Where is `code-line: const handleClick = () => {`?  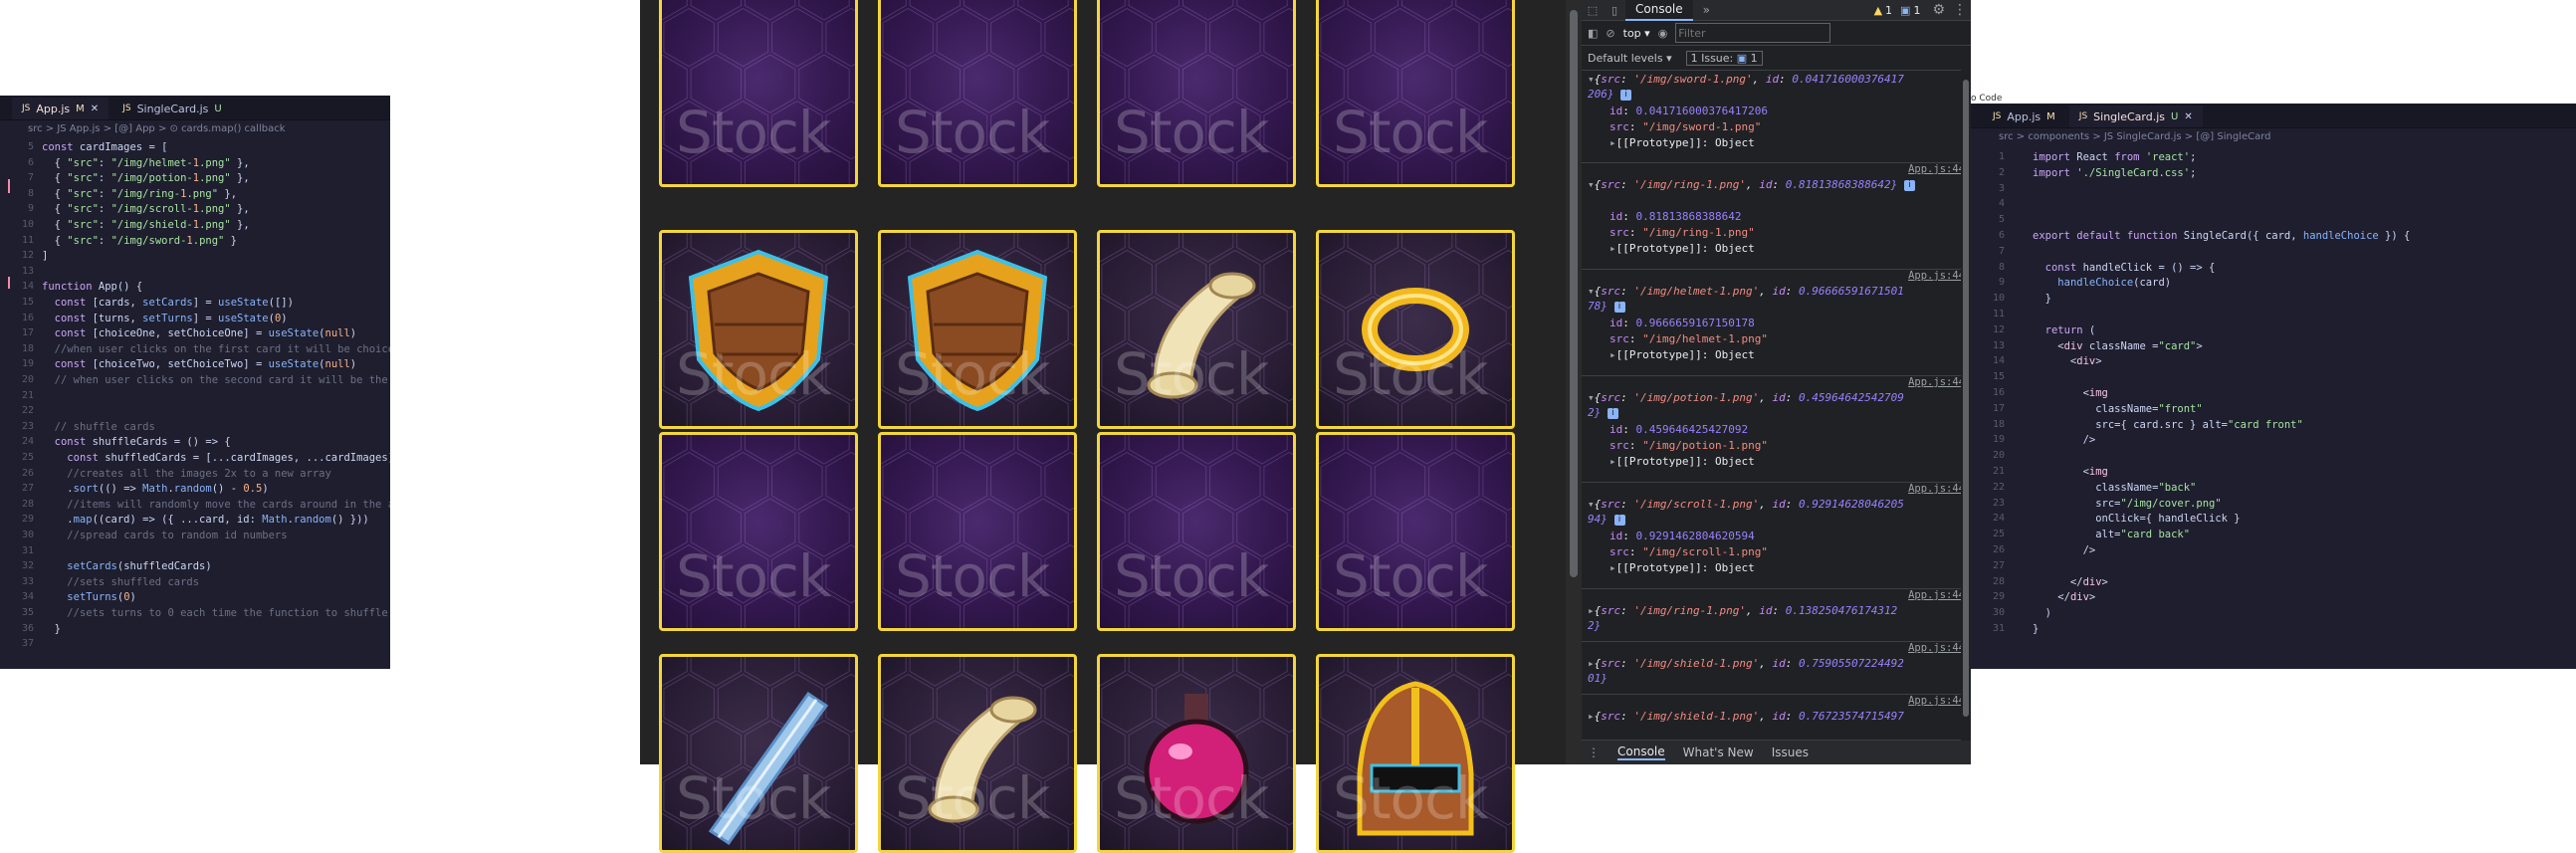
code-line: const handleClick = () => { is located at coordinates (2124, 268).